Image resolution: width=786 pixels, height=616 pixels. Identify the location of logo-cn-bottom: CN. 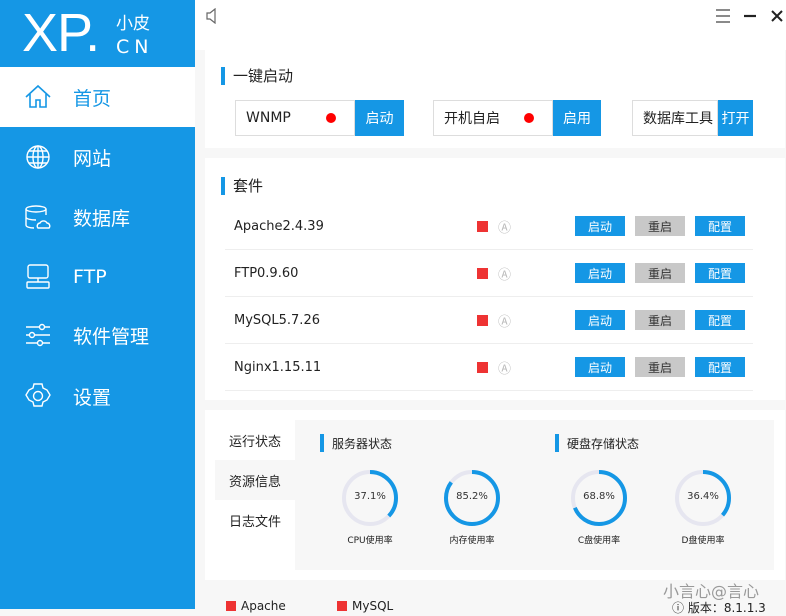
(135, 47).